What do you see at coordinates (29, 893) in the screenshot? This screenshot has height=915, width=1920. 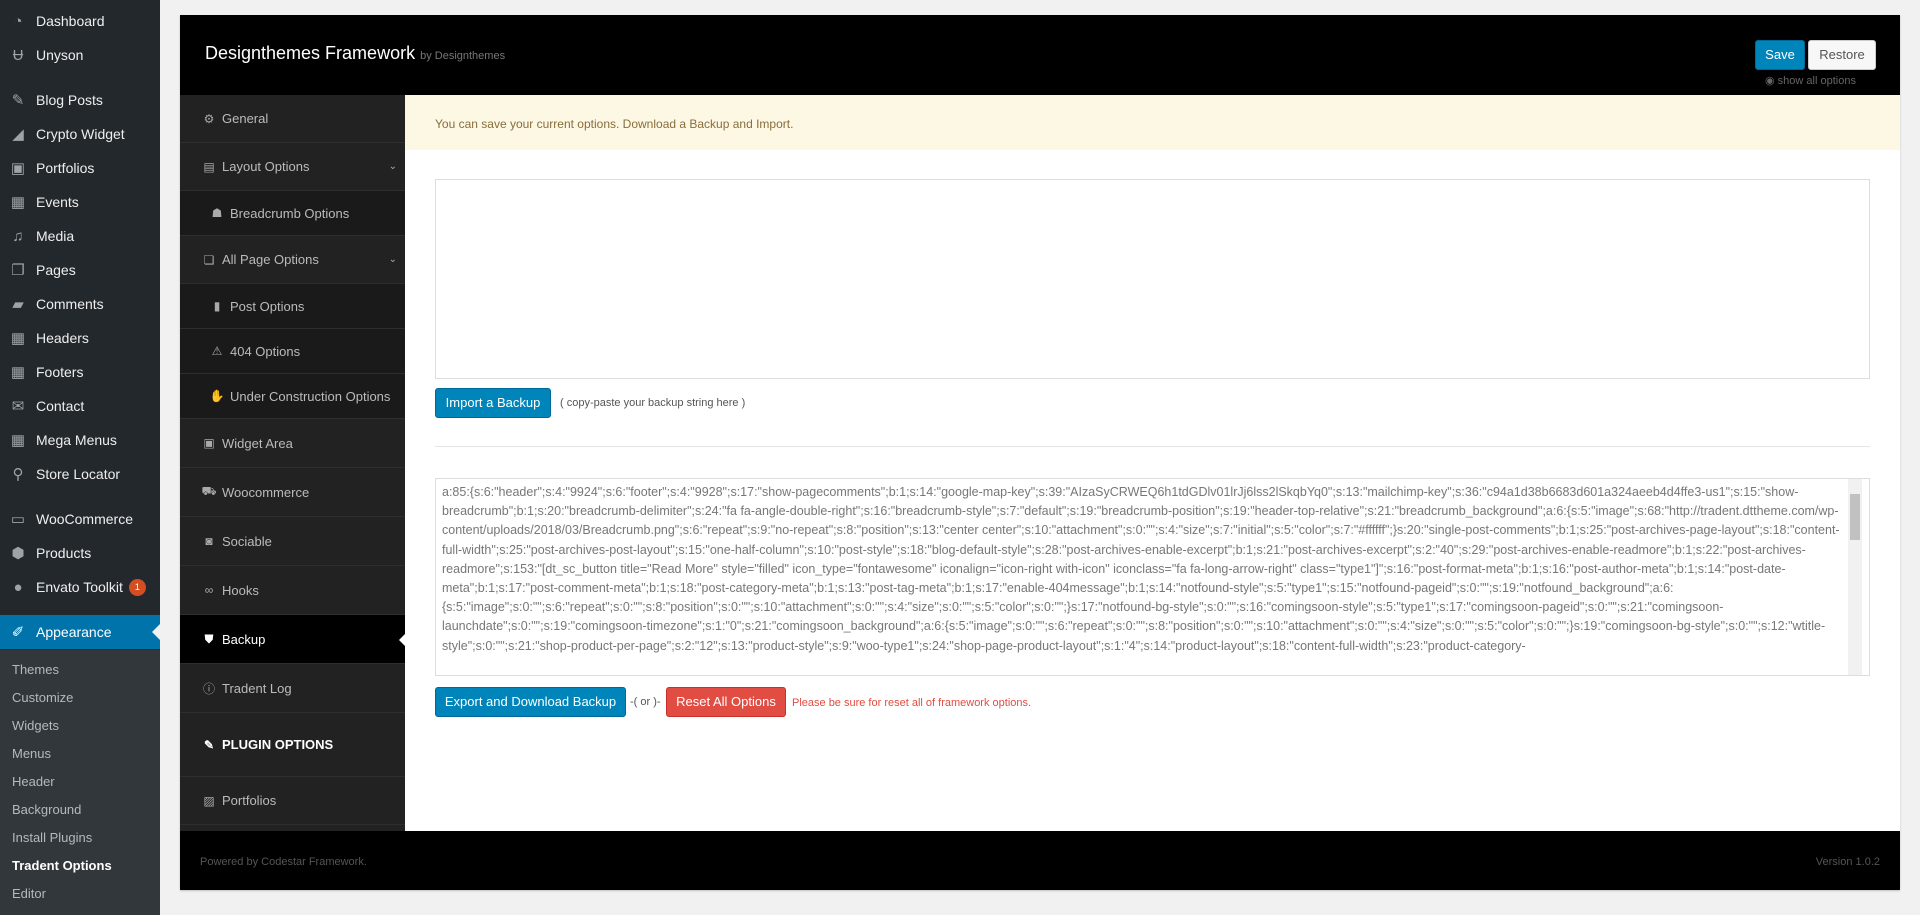 I see `submenu-editor: Editor` at bounding box center [29, 893].